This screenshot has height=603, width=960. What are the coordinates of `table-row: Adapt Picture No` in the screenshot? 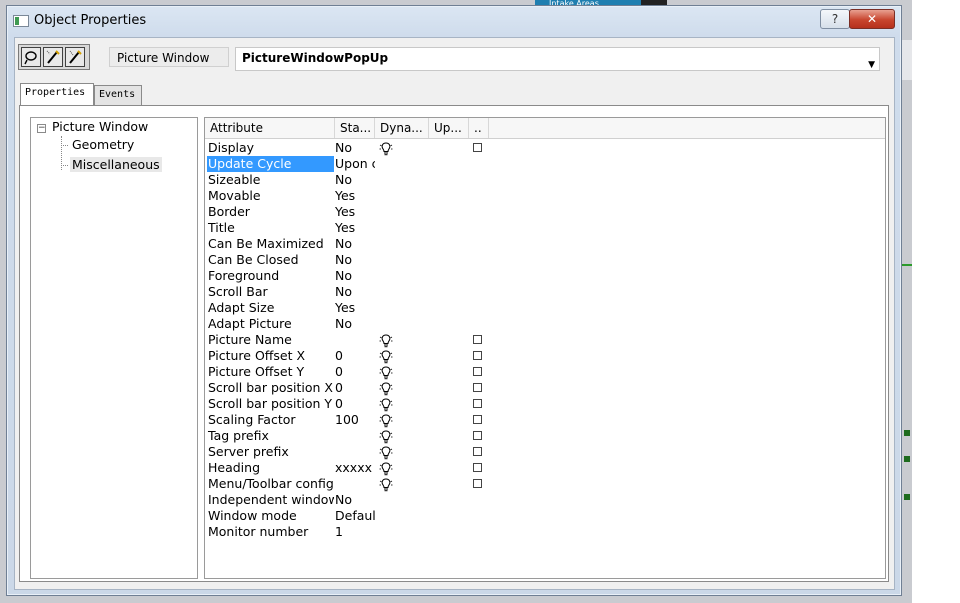 It's located at (545, 324).